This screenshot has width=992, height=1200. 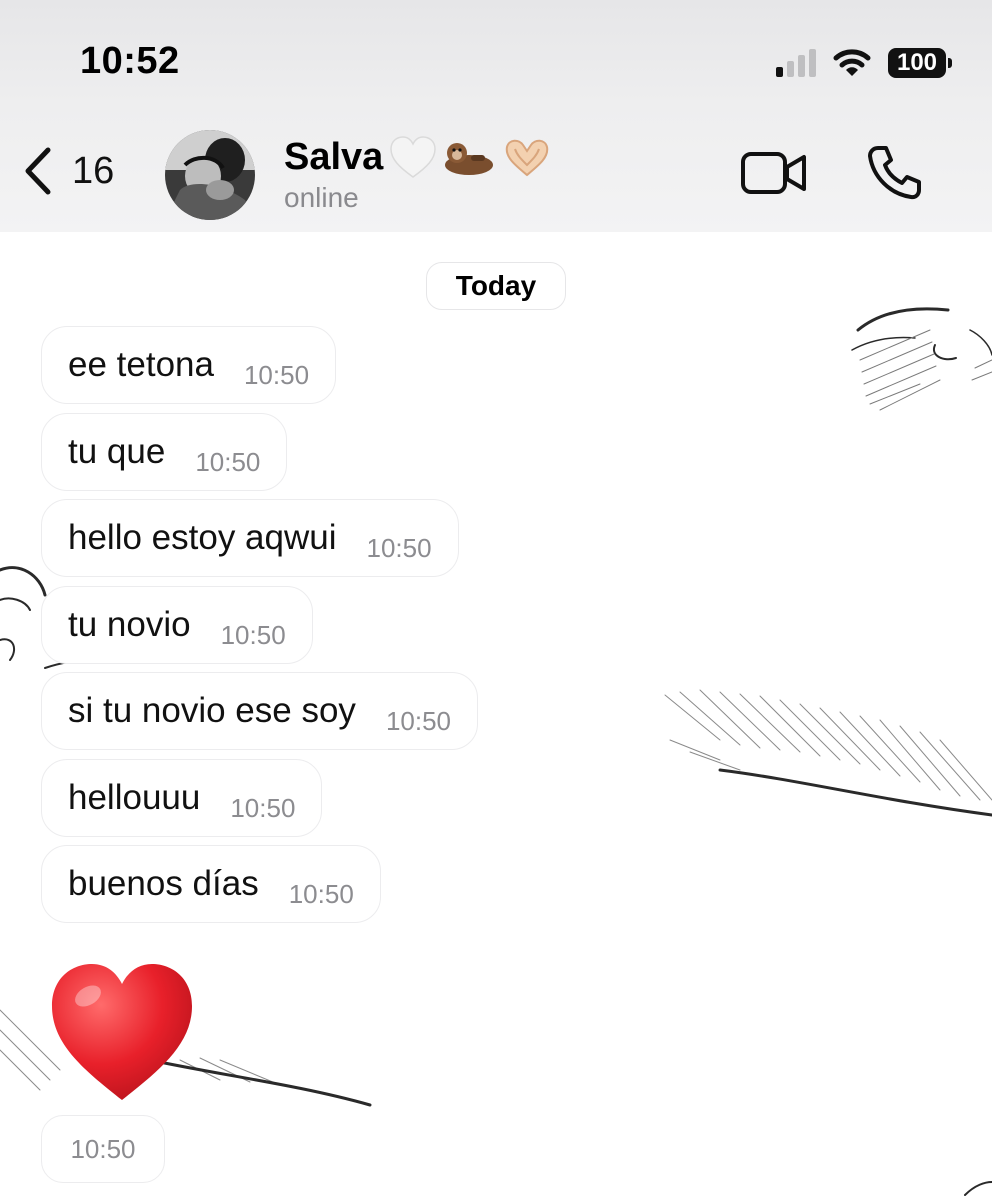 I want to click on contact-status: online, so click(x=321, y=197).